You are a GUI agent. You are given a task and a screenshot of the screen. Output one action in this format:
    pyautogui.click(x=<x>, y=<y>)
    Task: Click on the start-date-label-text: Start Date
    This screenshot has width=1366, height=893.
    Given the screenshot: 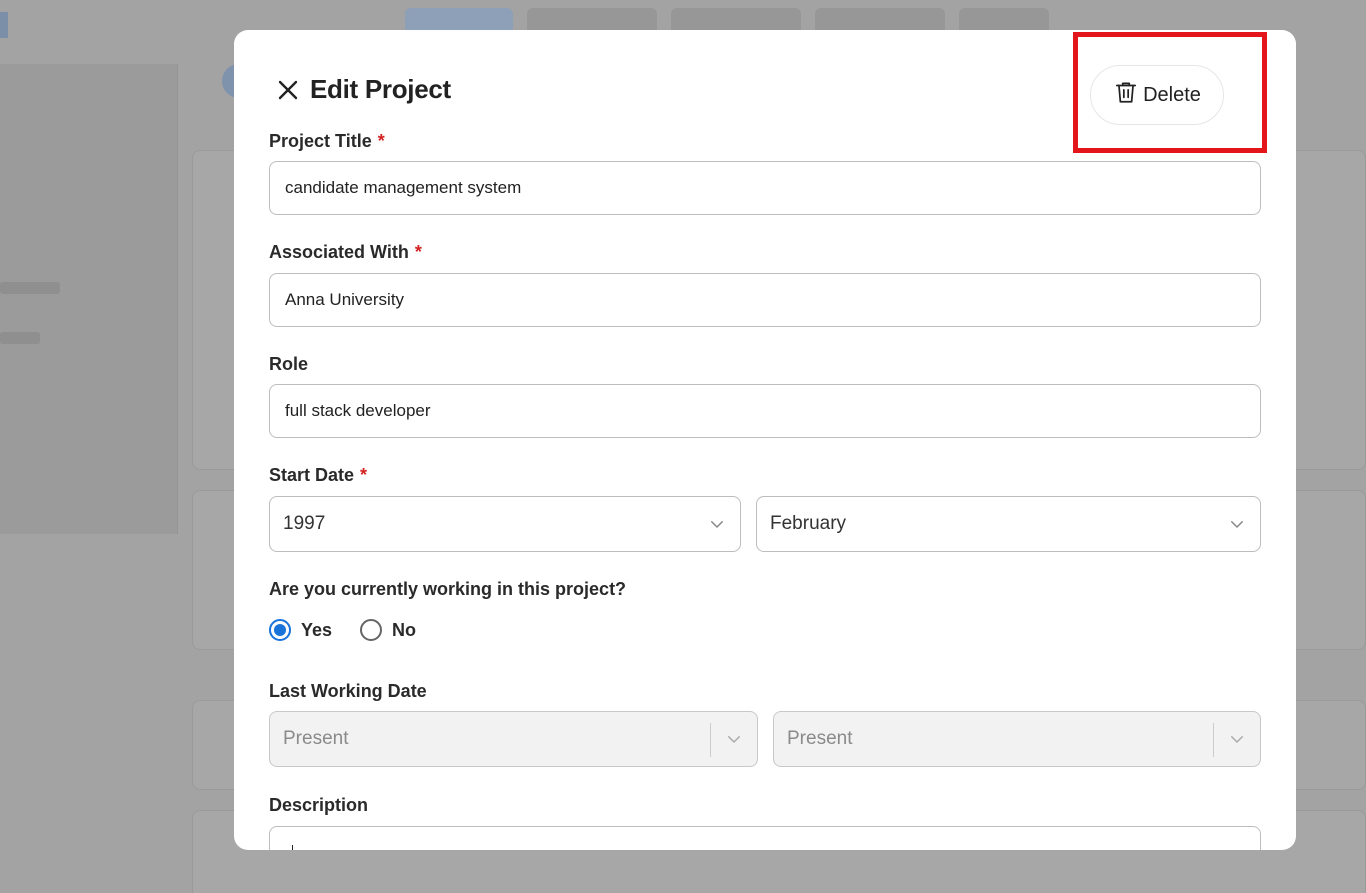 What is the action you would take?
    pyautogui.click(x=312, y=475)
    